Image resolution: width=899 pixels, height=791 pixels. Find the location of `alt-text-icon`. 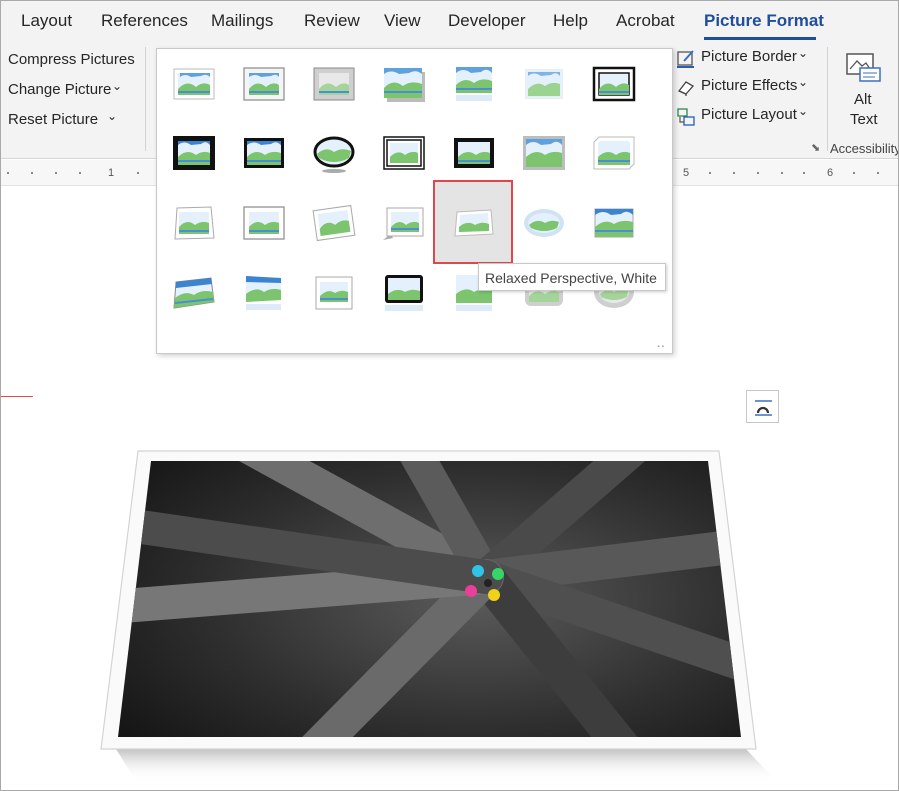

alt-text-icon is located at coordinates (864, 71).